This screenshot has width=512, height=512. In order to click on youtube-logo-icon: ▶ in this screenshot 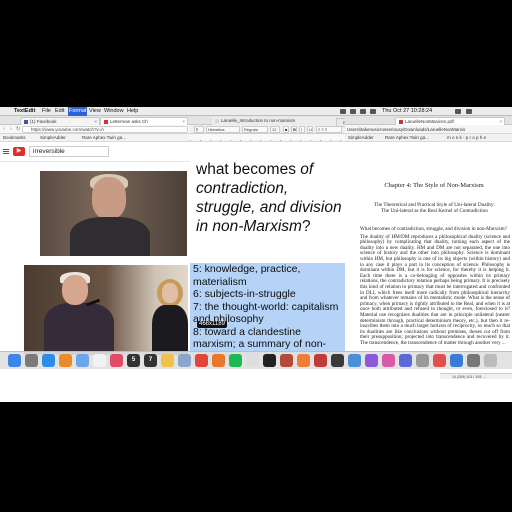, I will do `click(19, 151)`.